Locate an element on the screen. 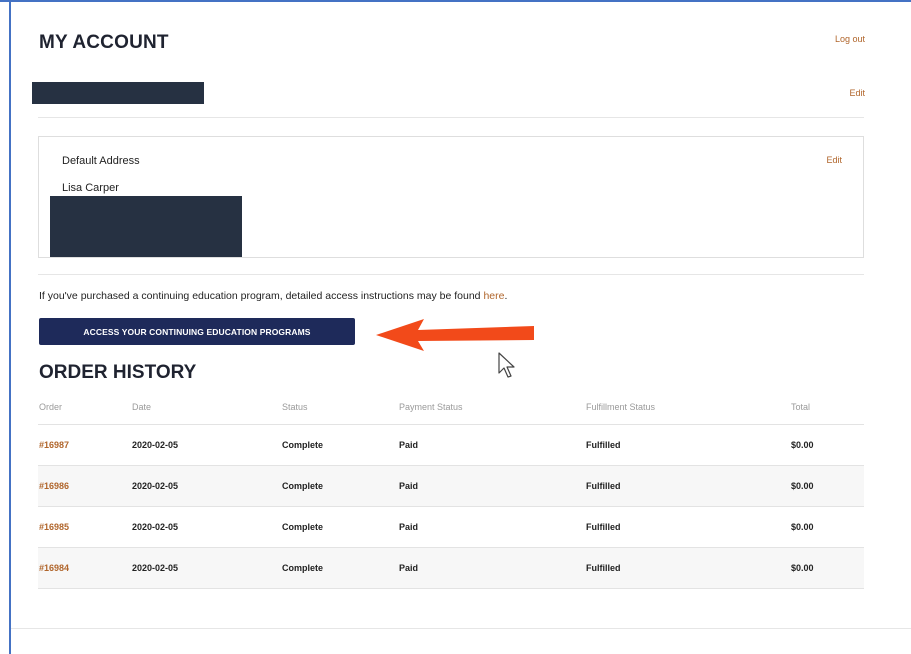  address-name: Lisa Carper is located at coordinates (90, 188).